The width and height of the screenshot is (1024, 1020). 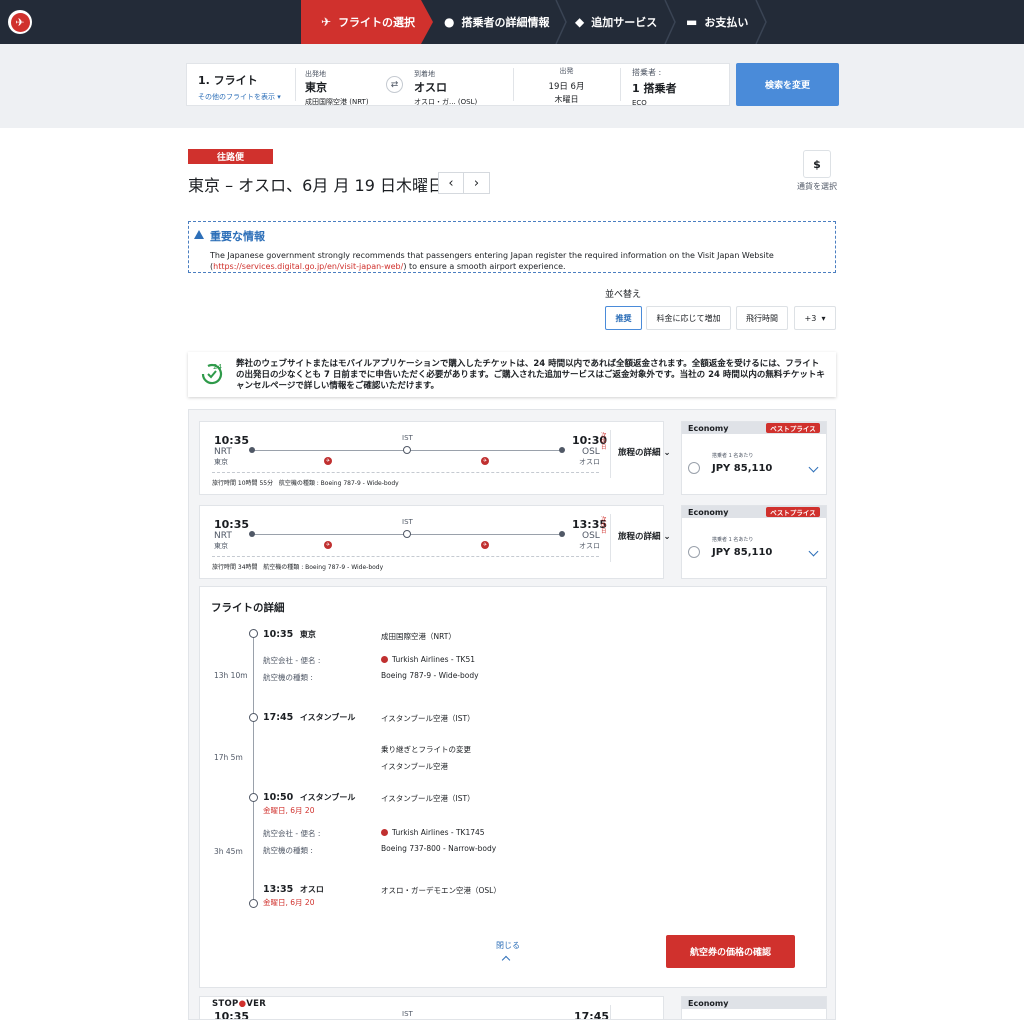 I want to click on step-passenger-details: ● 搭乗者の詳細情報, so click(x=496, y=22).